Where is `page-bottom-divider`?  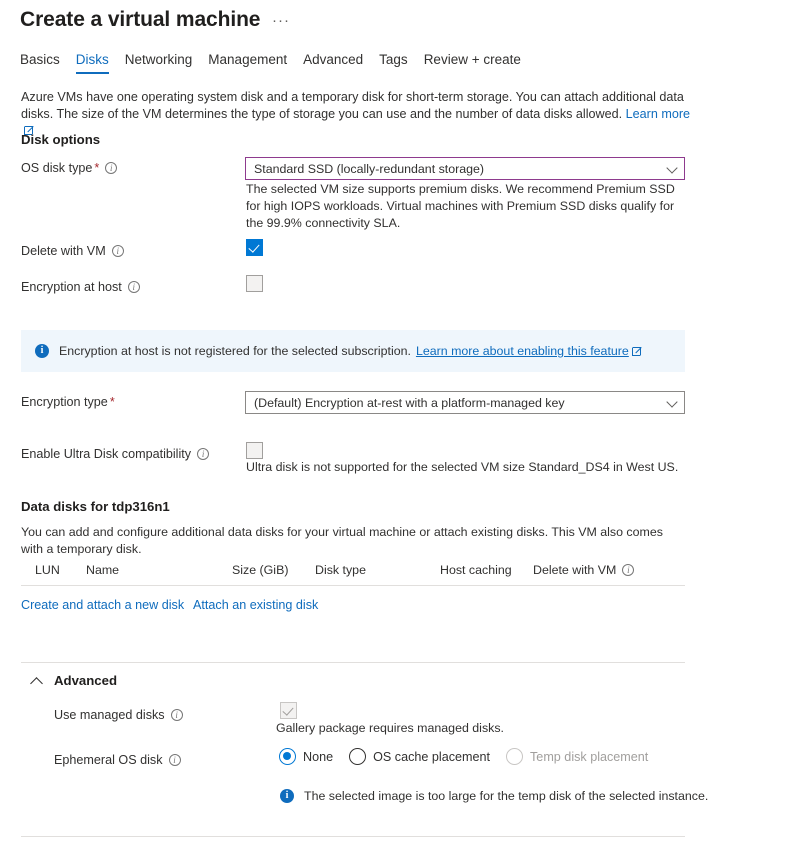
page-bottom-divider is located at coordinates (353, 836).